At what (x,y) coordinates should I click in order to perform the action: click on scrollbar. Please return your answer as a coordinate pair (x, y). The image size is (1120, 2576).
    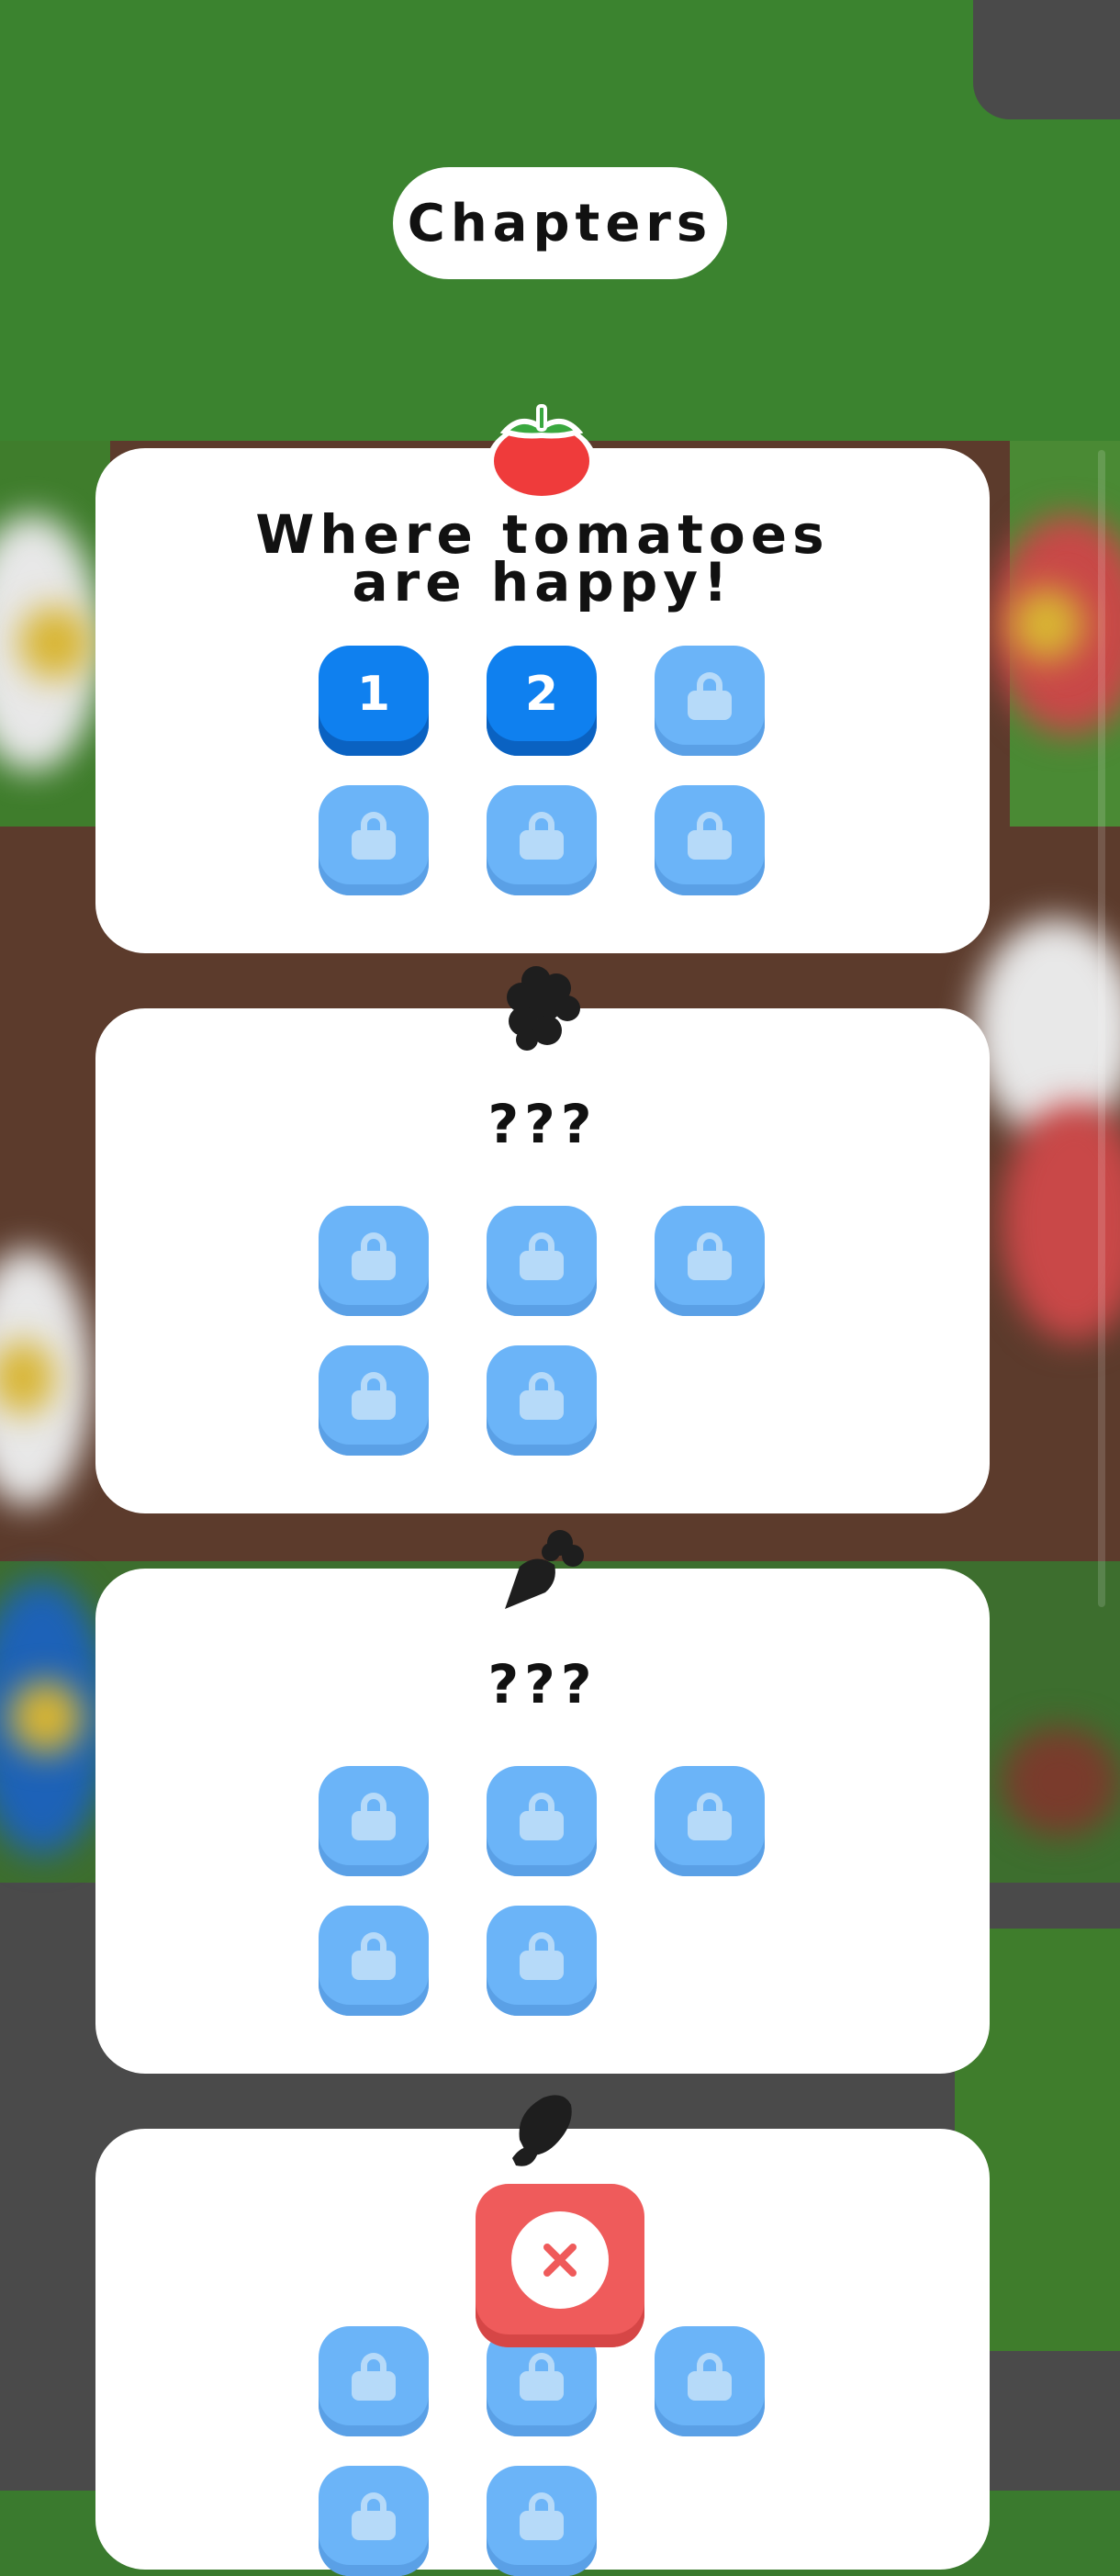
    Looking at the image, I should click on (1101, 1028).